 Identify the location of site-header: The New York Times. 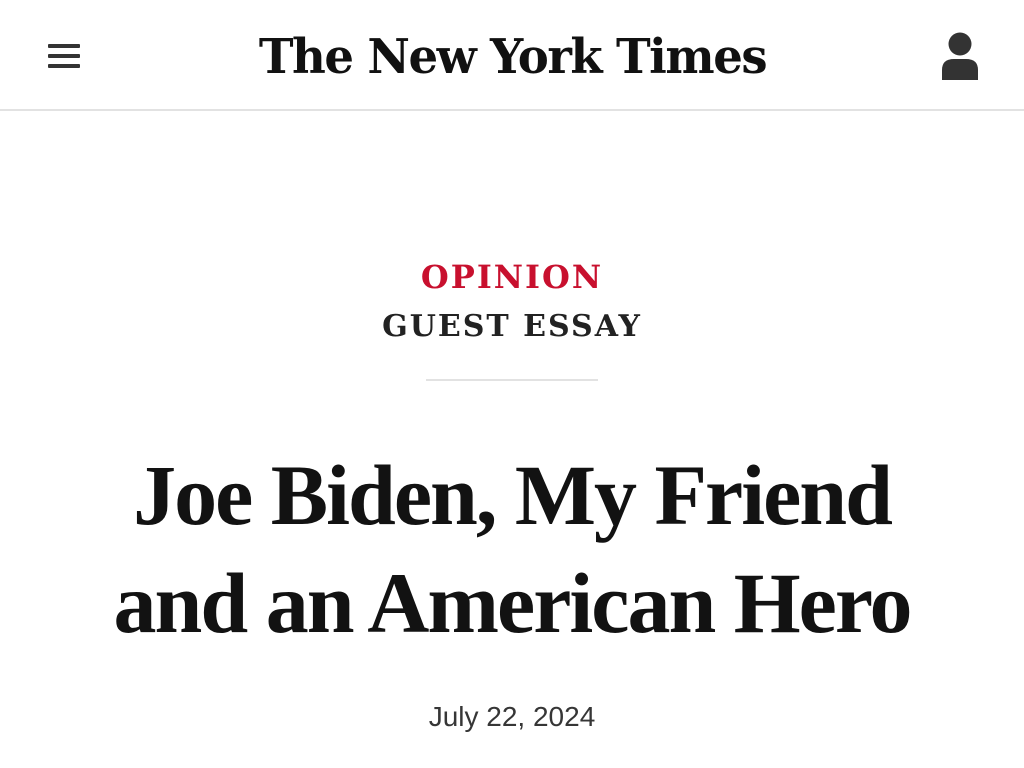
(512, 55).